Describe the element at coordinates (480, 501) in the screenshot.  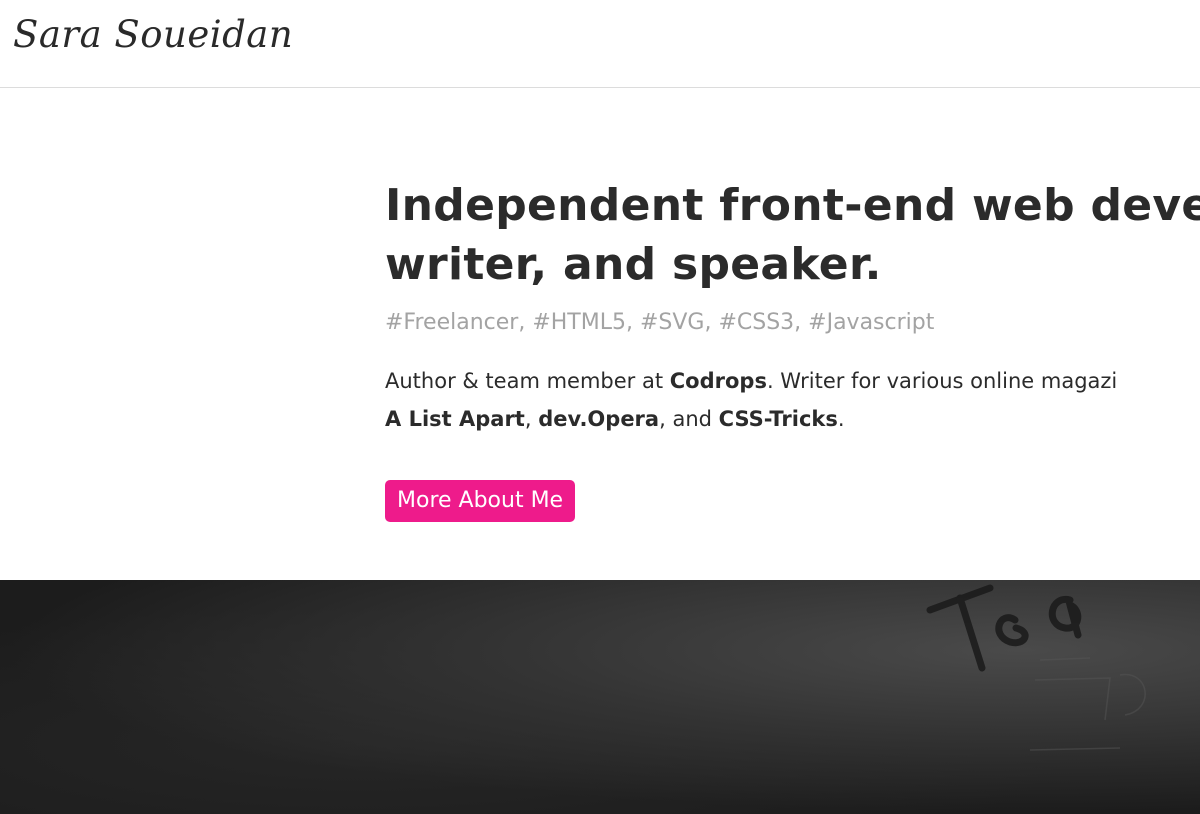
I see `more-about-me-button: More About Me` at that location.